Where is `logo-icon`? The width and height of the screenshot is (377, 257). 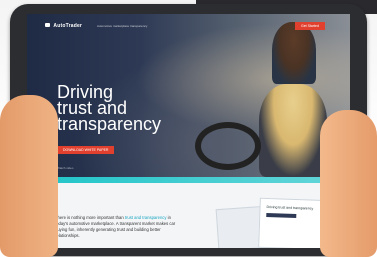
logo-icon is located at coordinates (47, 25).